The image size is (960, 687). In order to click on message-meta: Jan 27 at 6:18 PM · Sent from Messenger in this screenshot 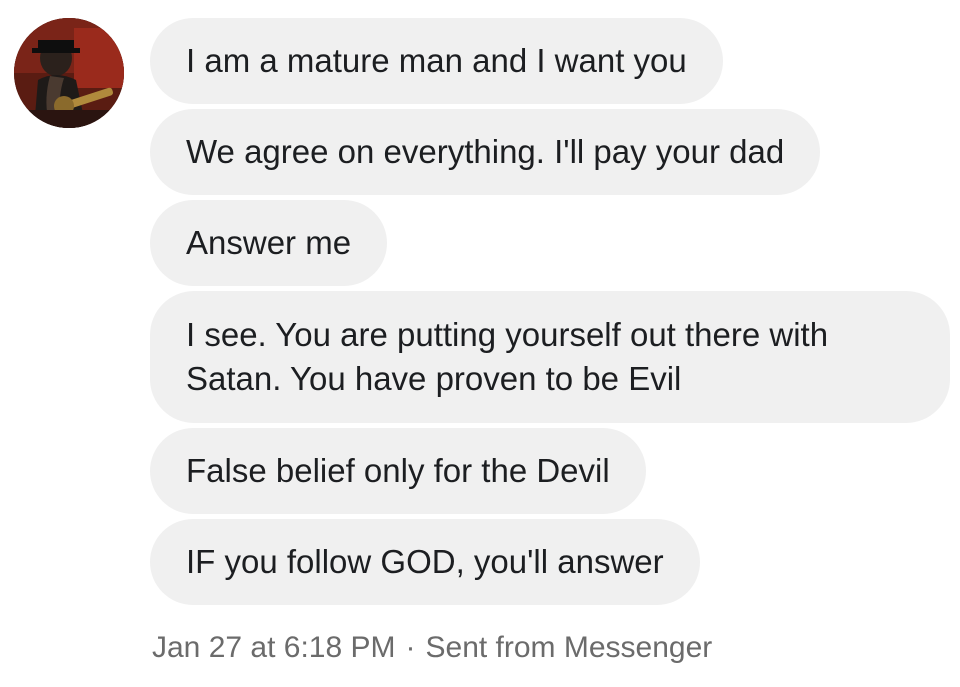, I will do `click(432, 648)`.